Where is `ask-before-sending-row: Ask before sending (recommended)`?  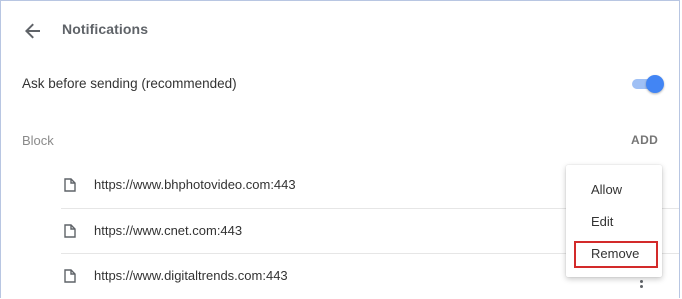 ask-before-sending-row: Ask before sending (recommended) is located at coordinates (340, 84).